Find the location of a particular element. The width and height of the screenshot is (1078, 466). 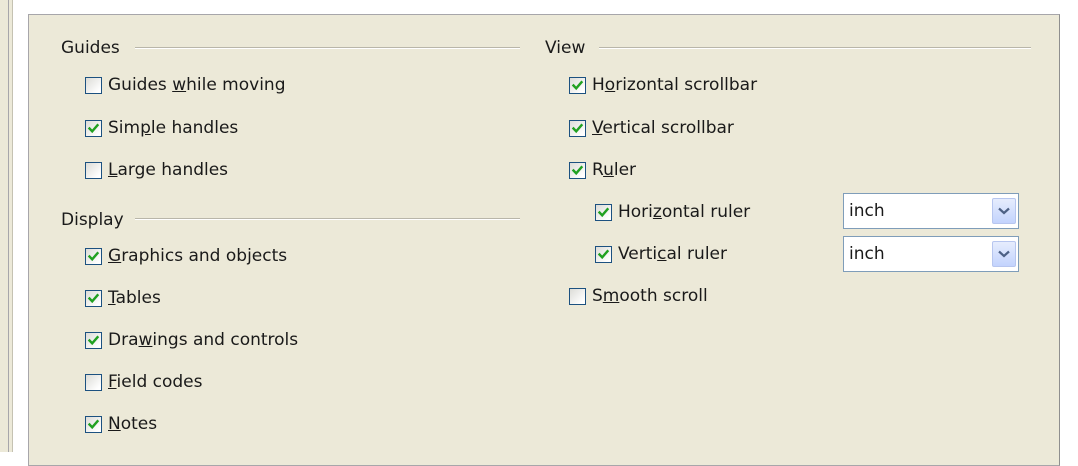

vertical-ruler-checkbox is located at coordinates (603, 254).